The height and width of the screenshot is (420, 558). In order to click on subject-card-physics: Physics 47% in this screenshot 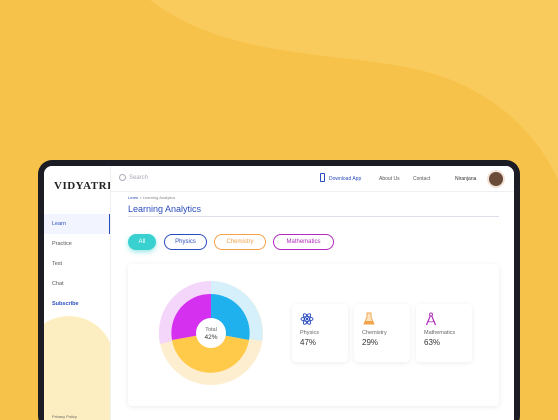, I will do `click(320, 333)`.